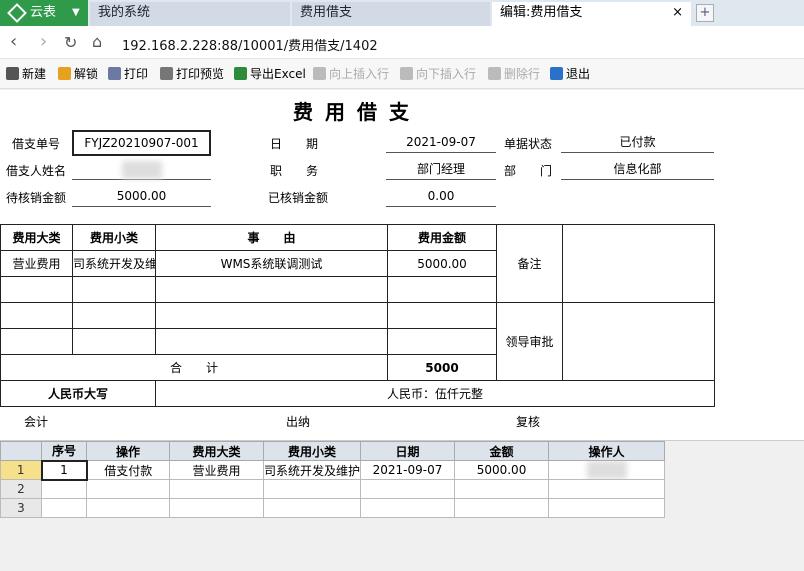 This screenshot has height=571, width=804. Describe the element at coordinates (114, 263) in the screenshot. I see `cell-subcategory: 司系统开发及维` at that location.